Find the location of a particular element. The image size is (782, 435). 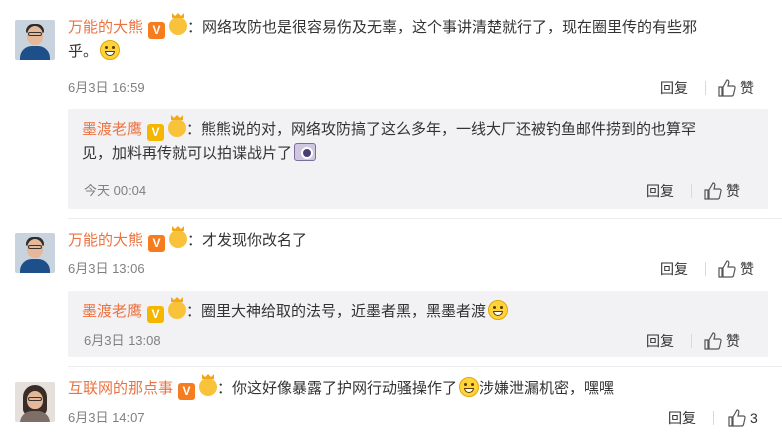

comment-time: 6月3日 14:07 is located at coordinates (106, 417).